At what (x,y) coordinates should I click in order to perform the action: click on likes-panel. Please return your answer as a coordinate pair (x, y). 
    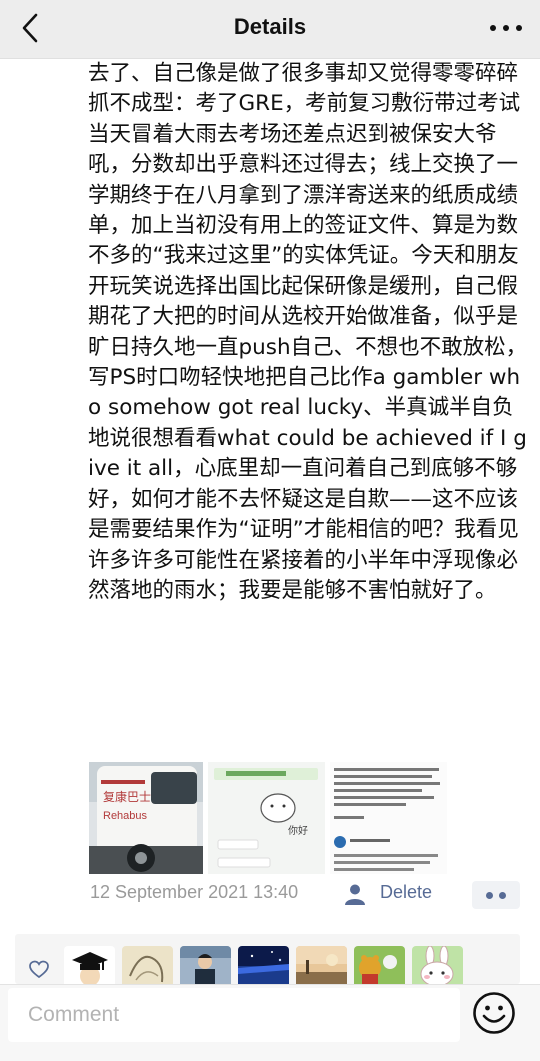
    Looking at the image, I should click on (267, 959).